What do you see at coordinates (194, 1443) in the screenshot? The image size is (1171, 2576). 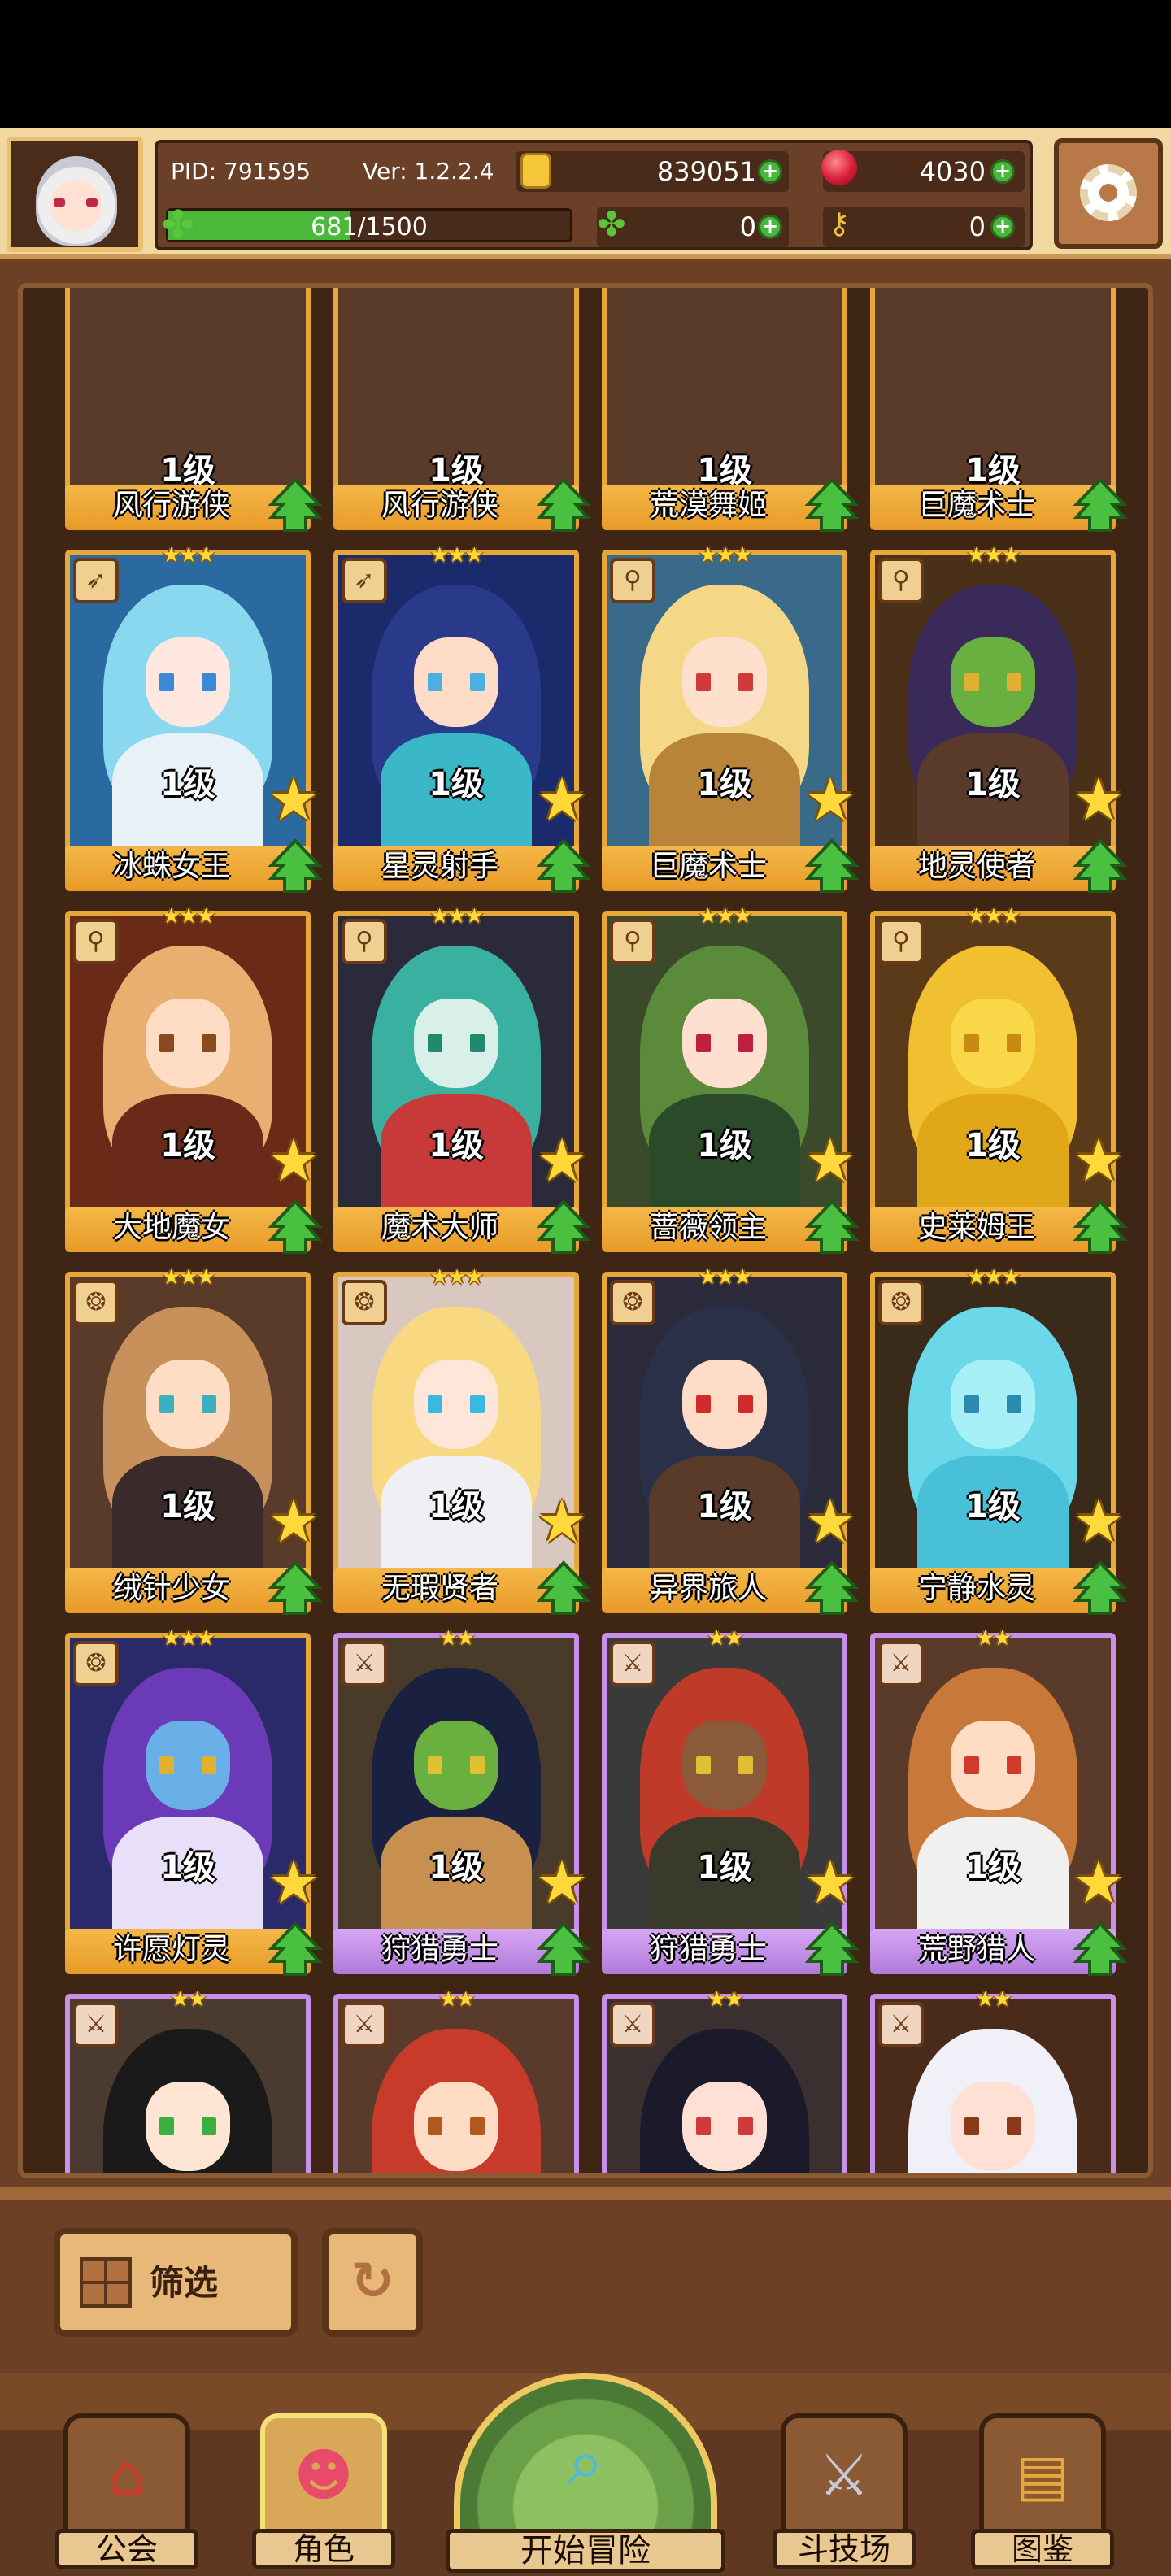 I see `character-card: ❂ 1级 ★★★ ★ 绒针少女` at bounding box center [194, 1443].